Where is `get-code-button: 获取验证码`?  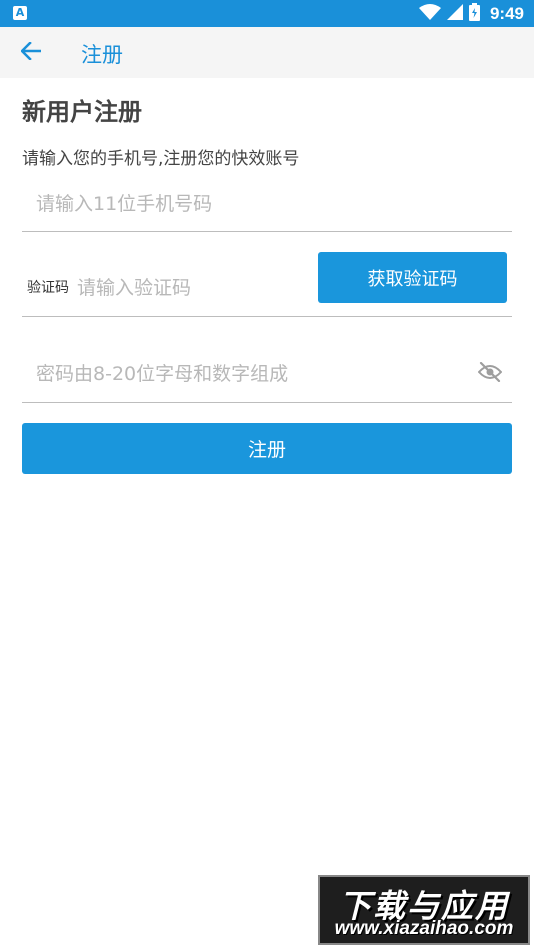
get-code-button: 获取验证码 is located at coordinates (412, 277).